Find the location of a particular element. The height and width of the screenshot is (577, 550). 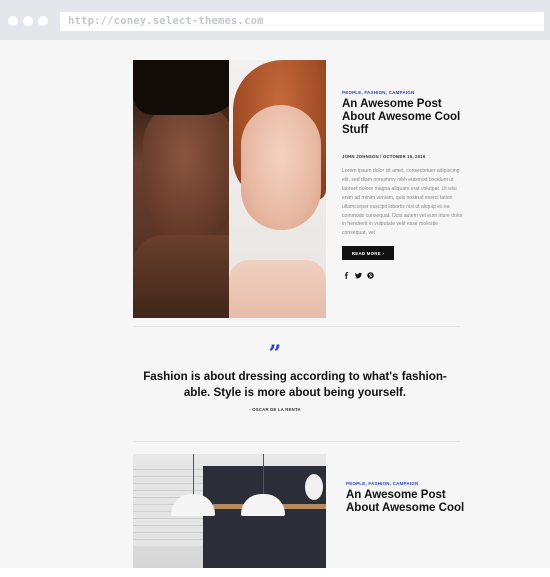

pinterest-icon is located at coordinates (370, 275).